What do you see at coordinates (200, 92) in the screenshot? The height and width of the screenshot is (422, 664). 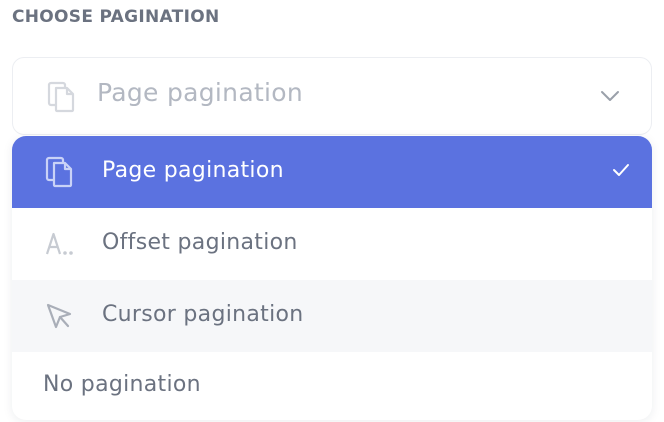 I see `select-value: Page pagination` at bounding box center [200, 92].